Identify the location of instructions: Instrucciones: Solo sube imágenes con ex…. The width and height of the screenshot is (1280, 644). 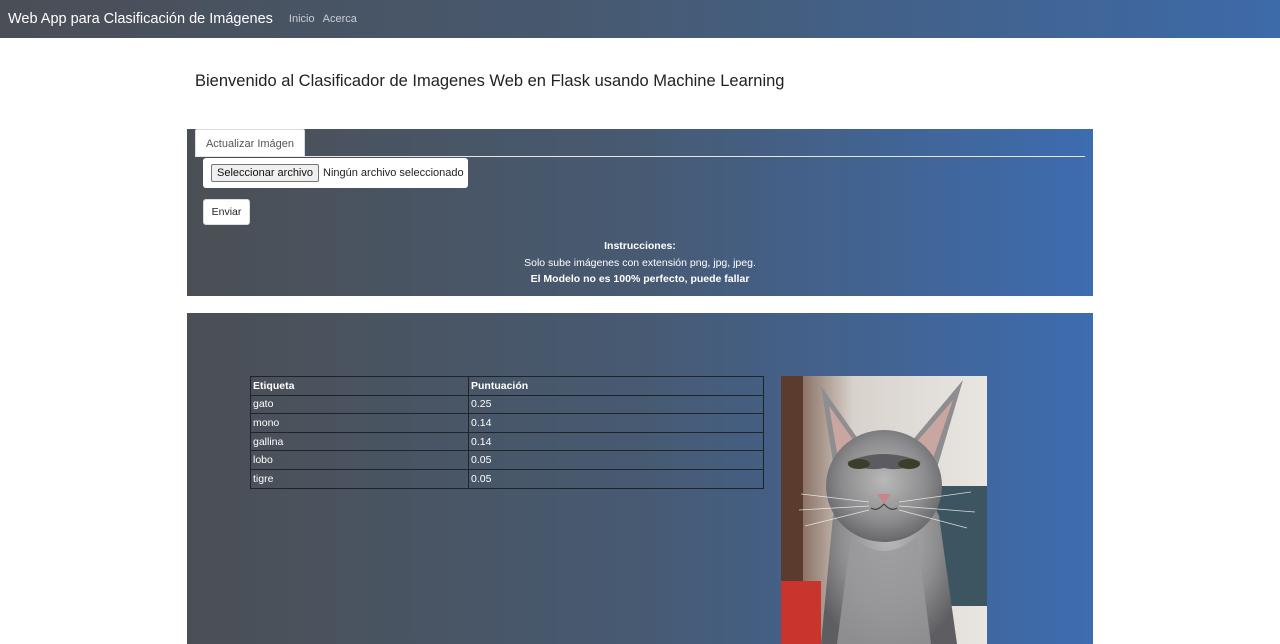
(640, 263).